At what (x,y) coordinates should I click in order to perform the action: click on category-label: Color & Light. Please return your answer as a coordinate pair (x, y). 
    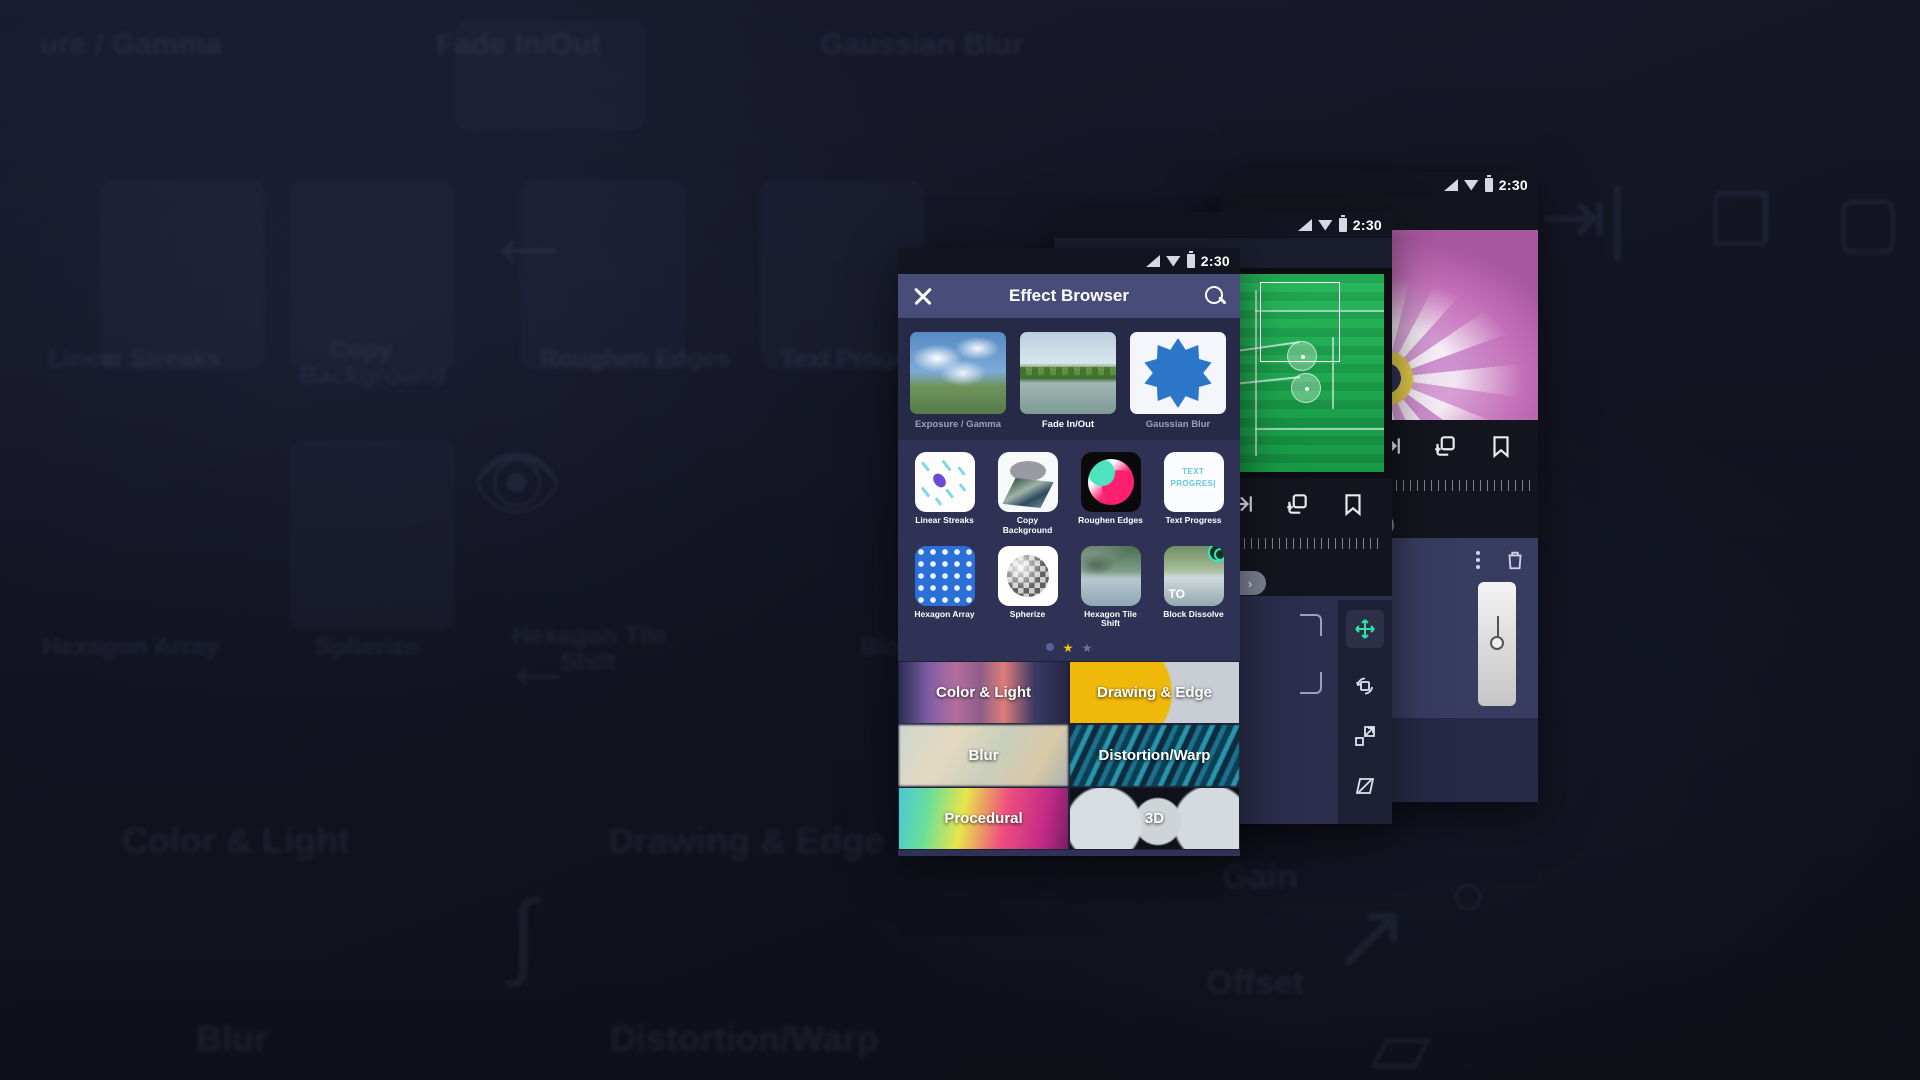
    Looking at the image, I should click on (983, 693).